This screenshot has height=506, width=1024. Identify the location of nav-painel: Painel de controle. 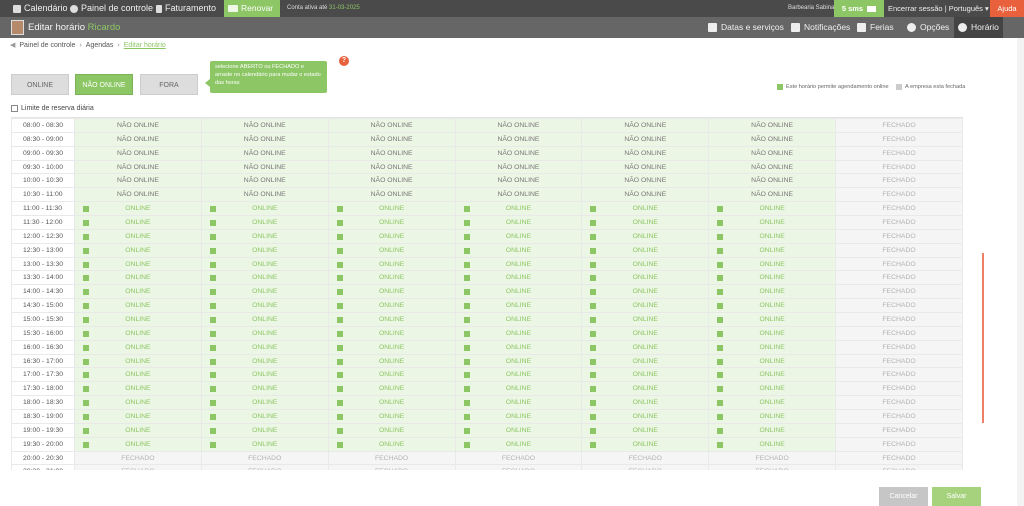
(111, 8).